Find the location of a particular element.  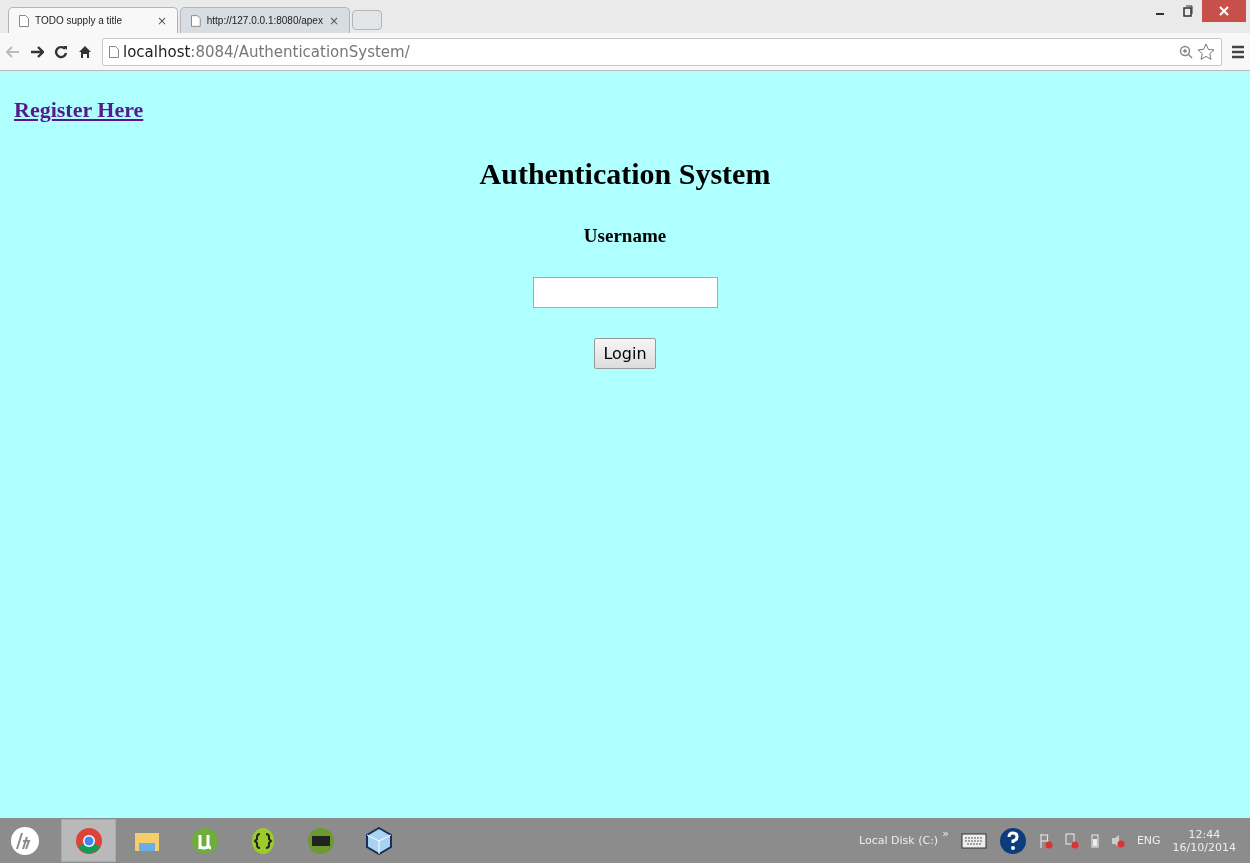

tab-title: http://127.0.0.1:8080/apex is located at coordinates (264, 20).